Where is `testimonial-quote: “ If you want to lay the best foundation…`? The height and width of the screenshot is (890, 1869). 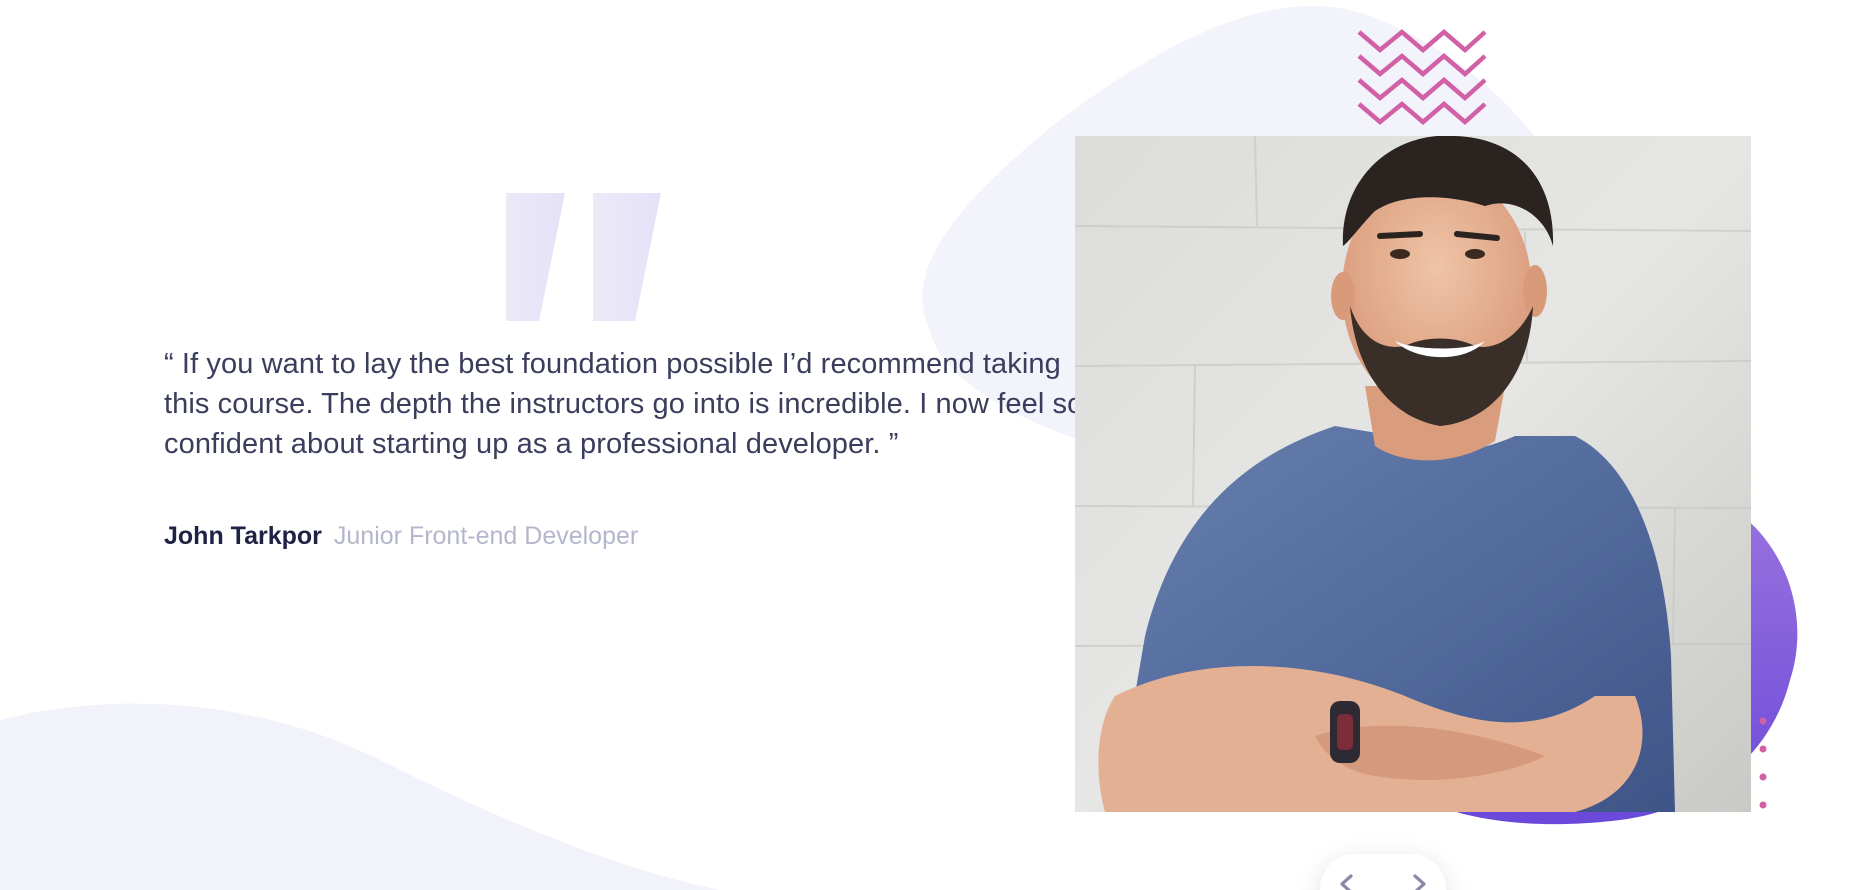
testimonial-quote: “ If you want to lay the best foundation… is located at coordinates (624, 404).